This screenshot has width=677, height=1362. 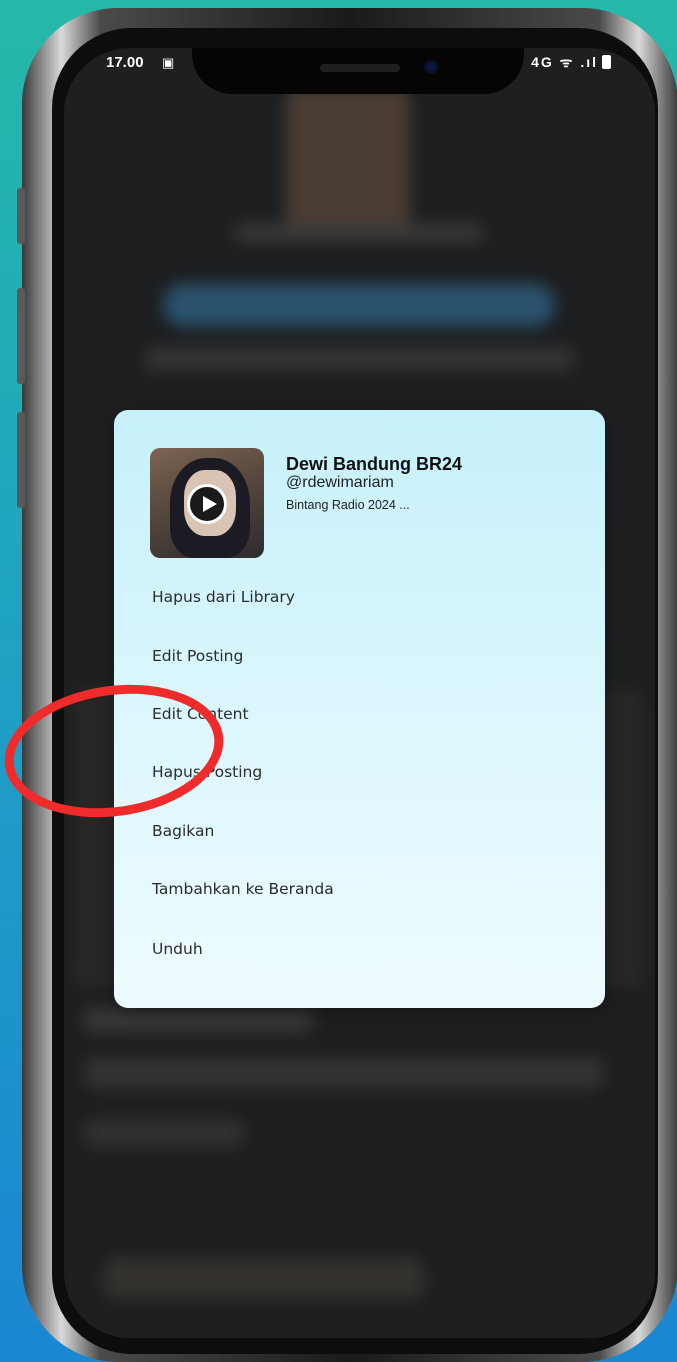 What do you see at coordinates (223, 597) in the screenshot?
I see `menu-item-hapus-dari-library: Hapus dari Library` at bounding box center [223, 597].